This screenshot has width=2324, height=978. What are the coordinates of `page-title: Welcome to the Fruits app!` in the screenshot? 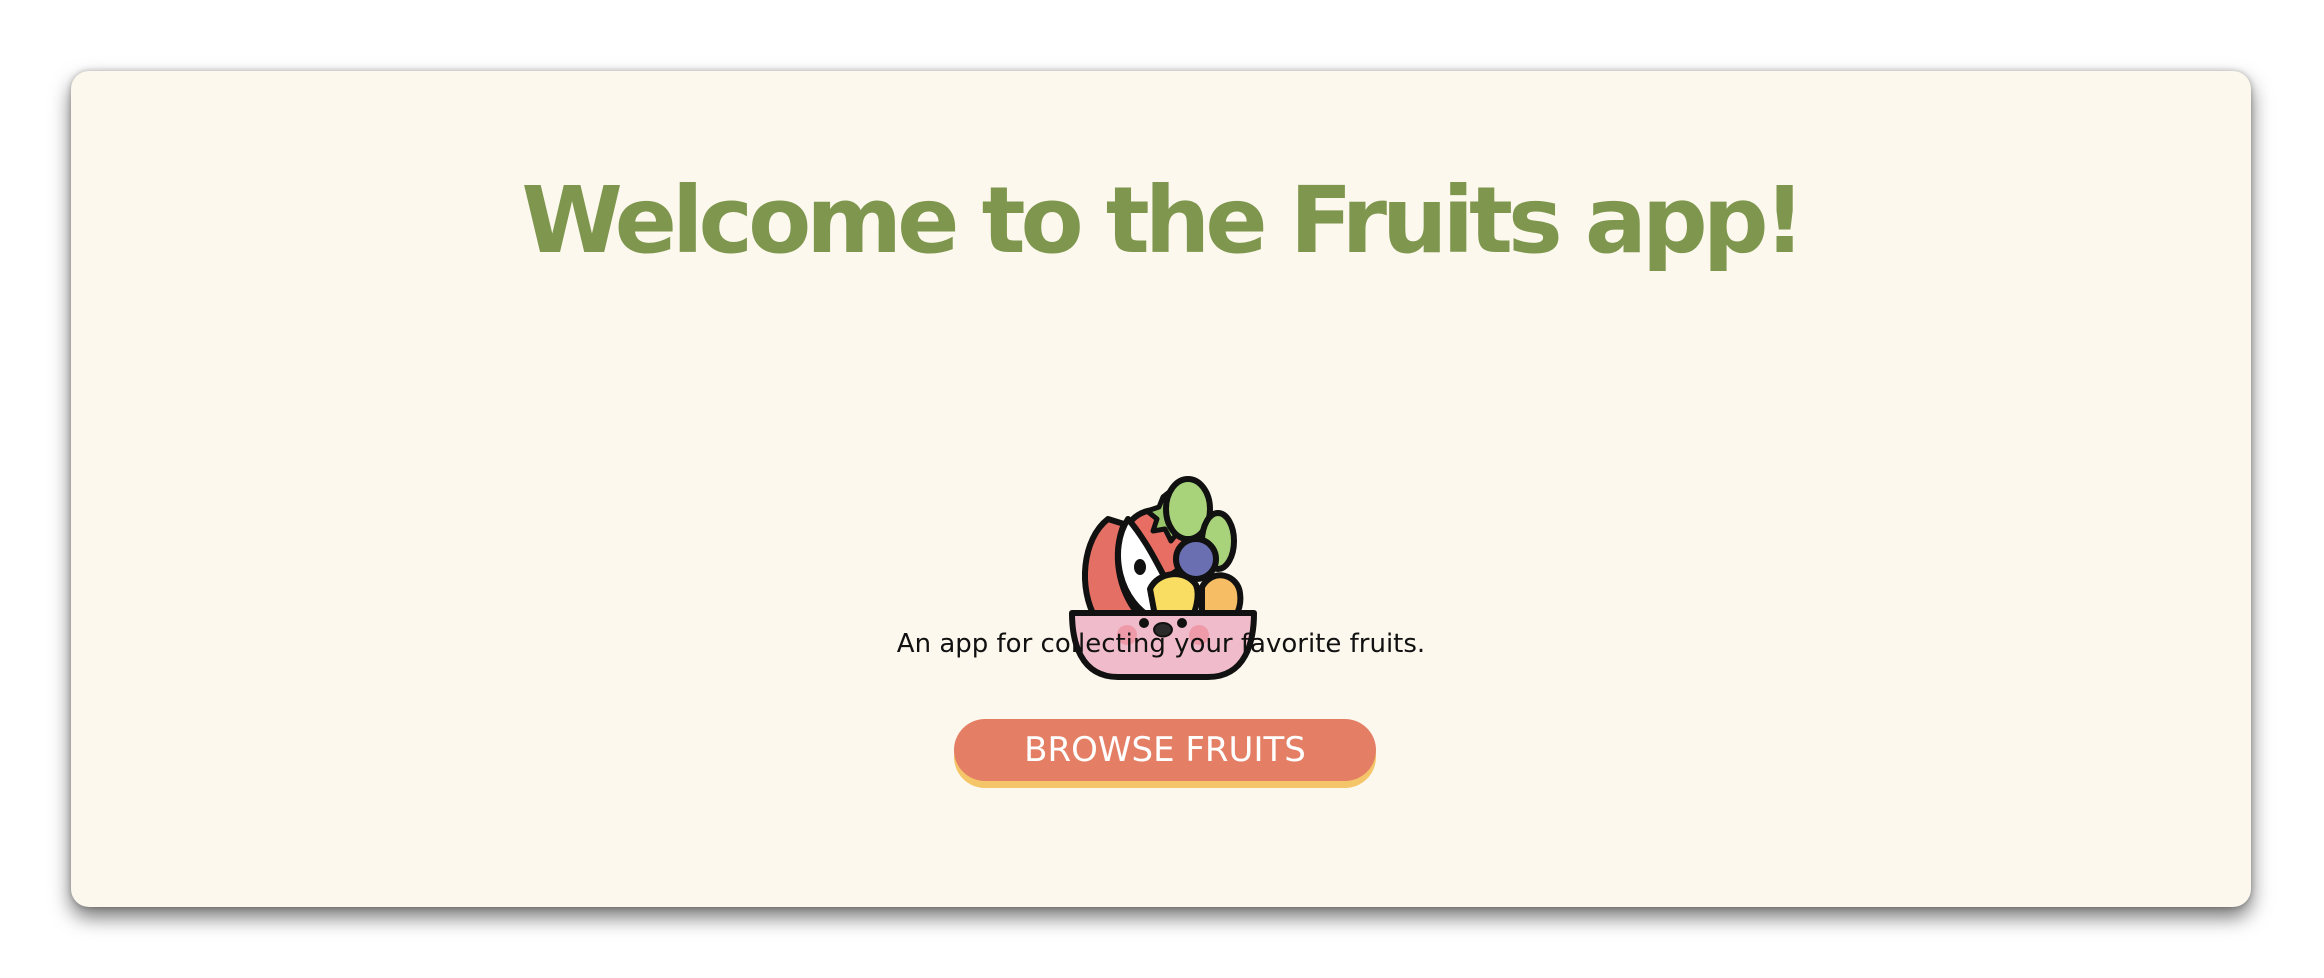 It's located at (1163, 220).